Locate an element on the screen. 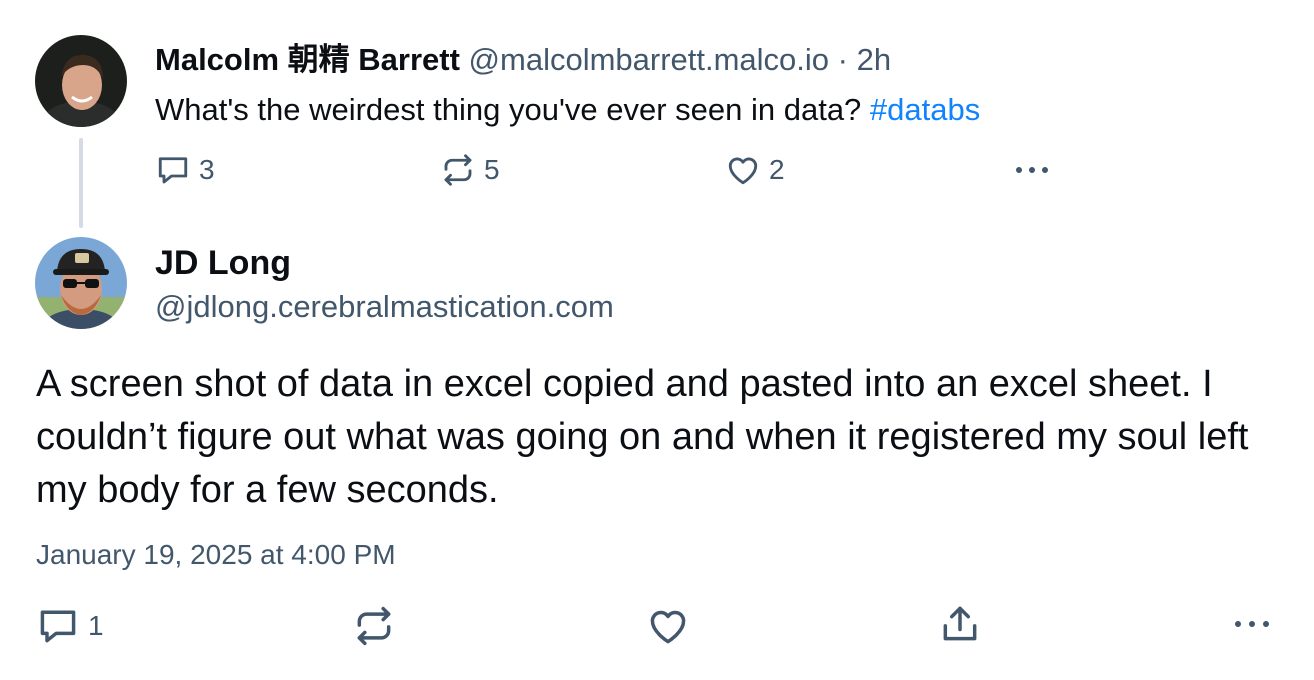  parent-author-handle: @malcolmbarrett.malco.io is located at coordinates (649, 59).